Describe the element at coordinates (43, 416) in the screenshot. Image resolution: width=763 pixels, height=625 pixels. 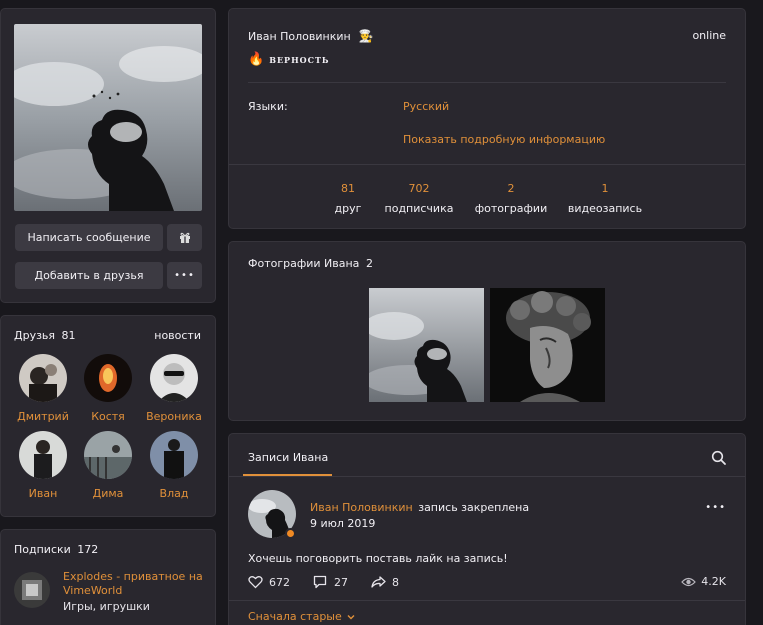
I see `friend-name: Дмитрий` at that location.